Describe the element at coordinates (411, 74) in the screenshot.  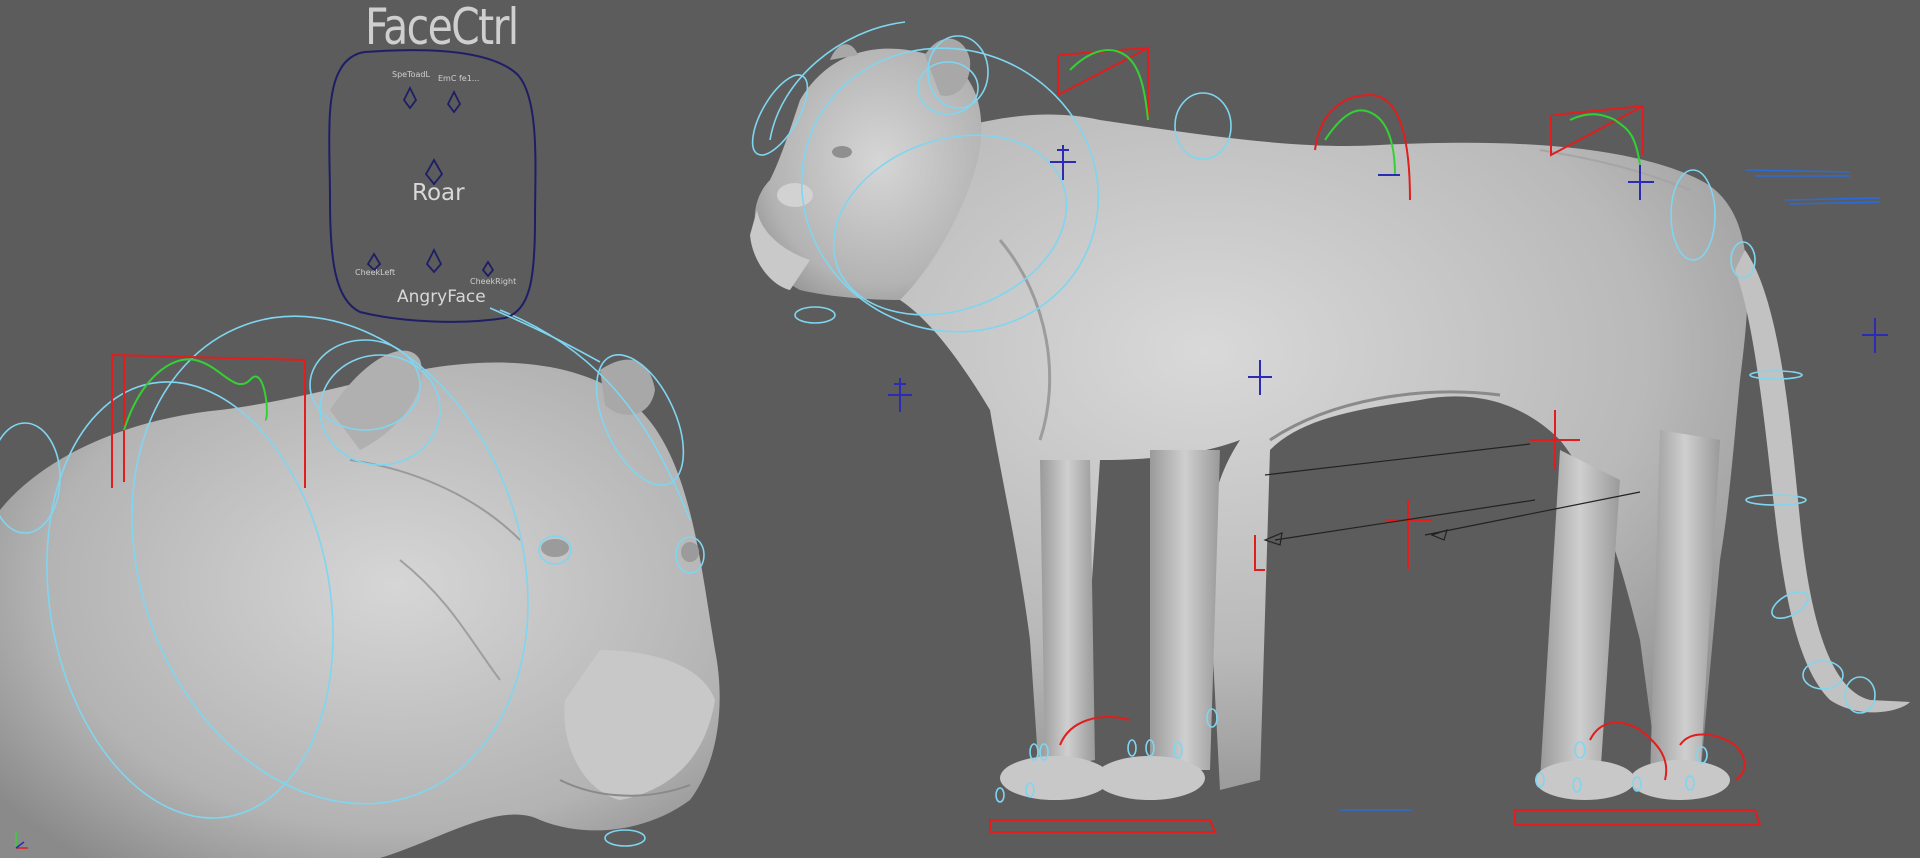
I see `face-ctrl-top-left-label: SpeToadL` at that location.